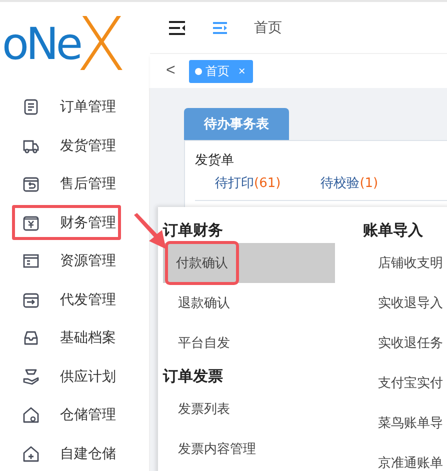  Describe the element at coordinates (31, 338) in the screenshot. I see `inbox-icon` at that location.